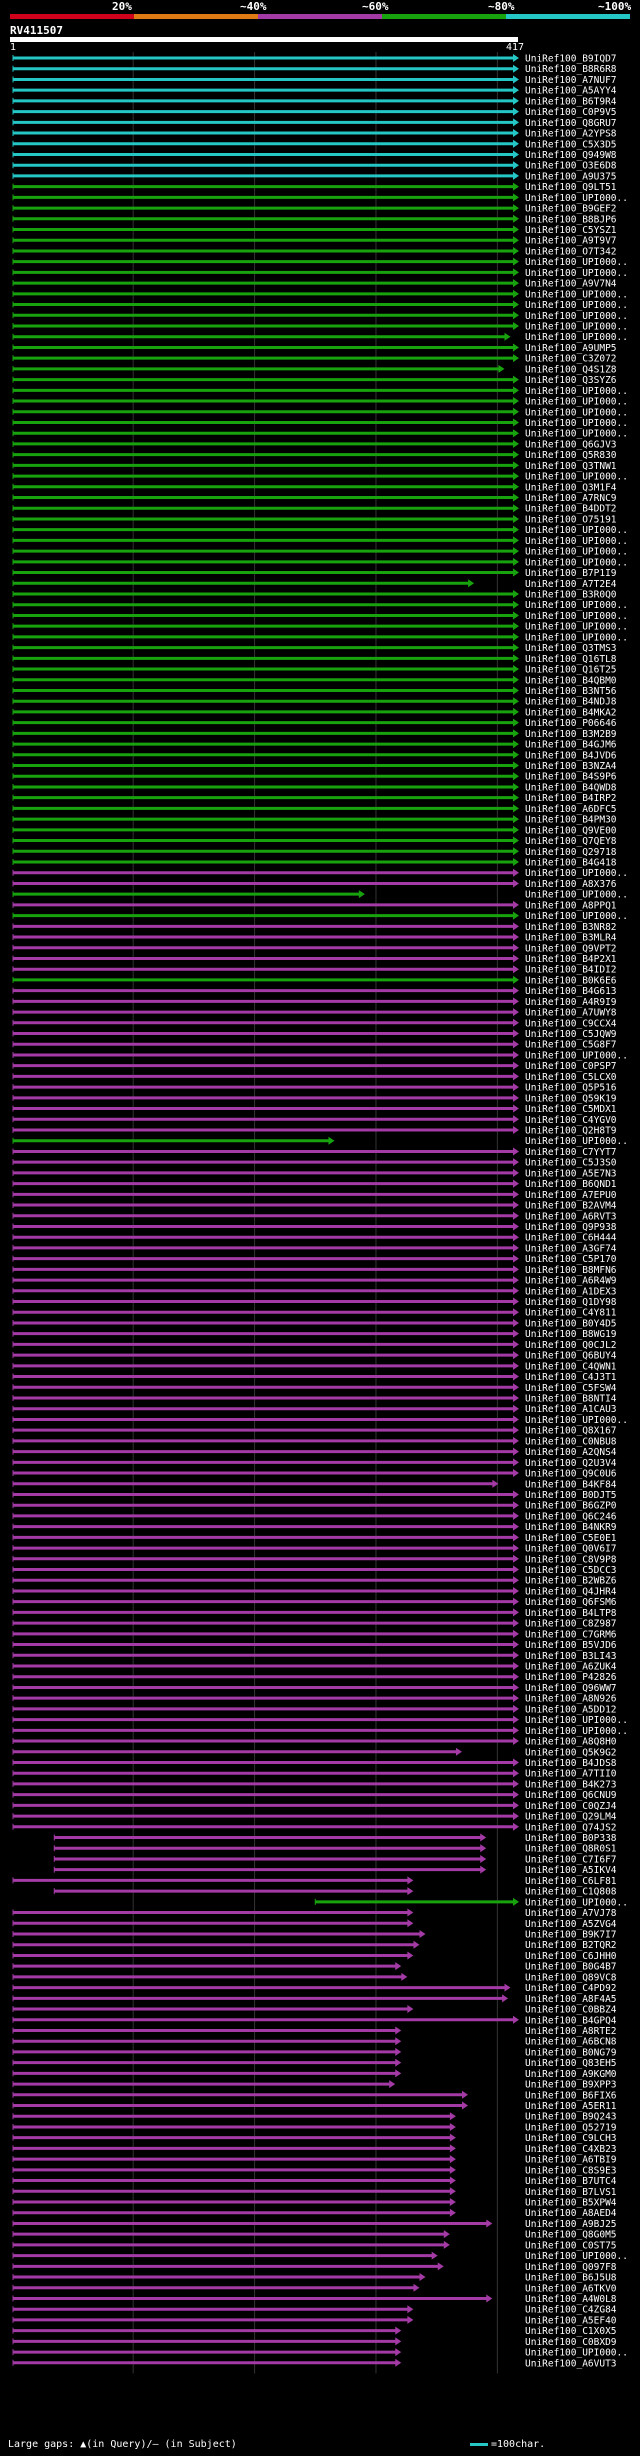  I want to click on hit-label: UniRef100_A8RTE2, so click(571, 2031).